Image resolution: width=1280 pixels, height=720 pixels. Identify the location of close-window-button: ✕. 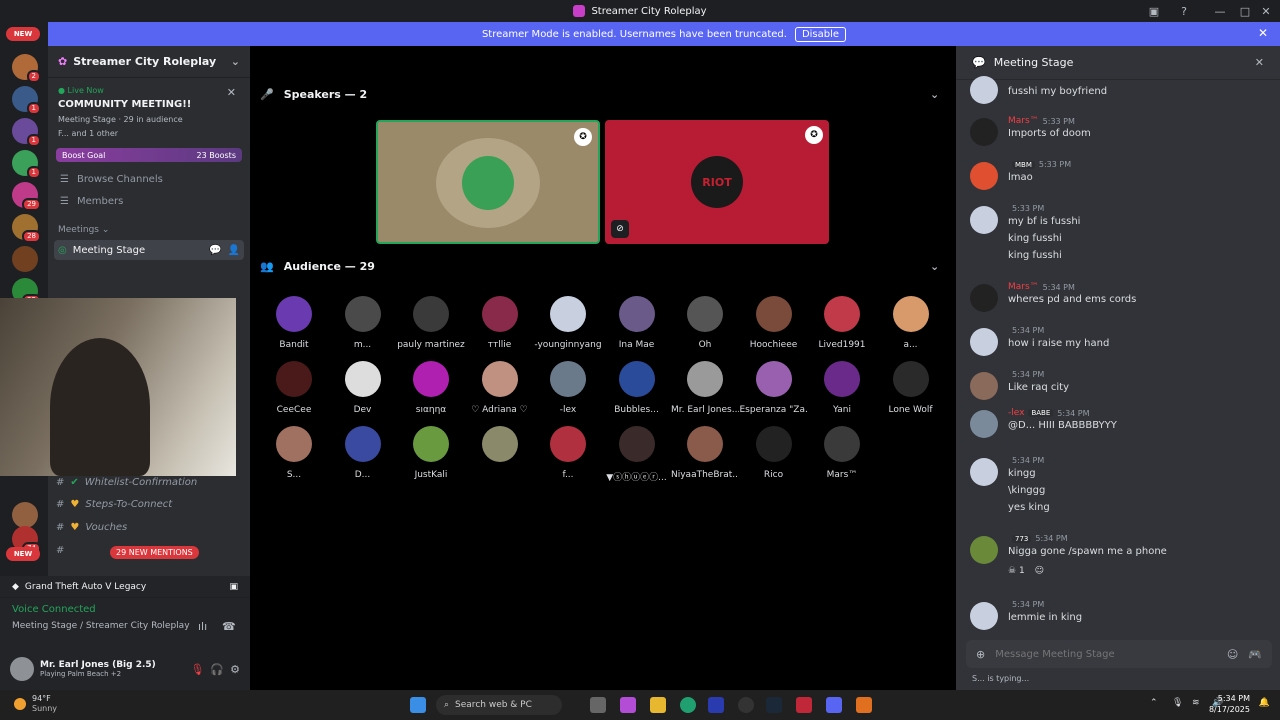
(1266, 11).